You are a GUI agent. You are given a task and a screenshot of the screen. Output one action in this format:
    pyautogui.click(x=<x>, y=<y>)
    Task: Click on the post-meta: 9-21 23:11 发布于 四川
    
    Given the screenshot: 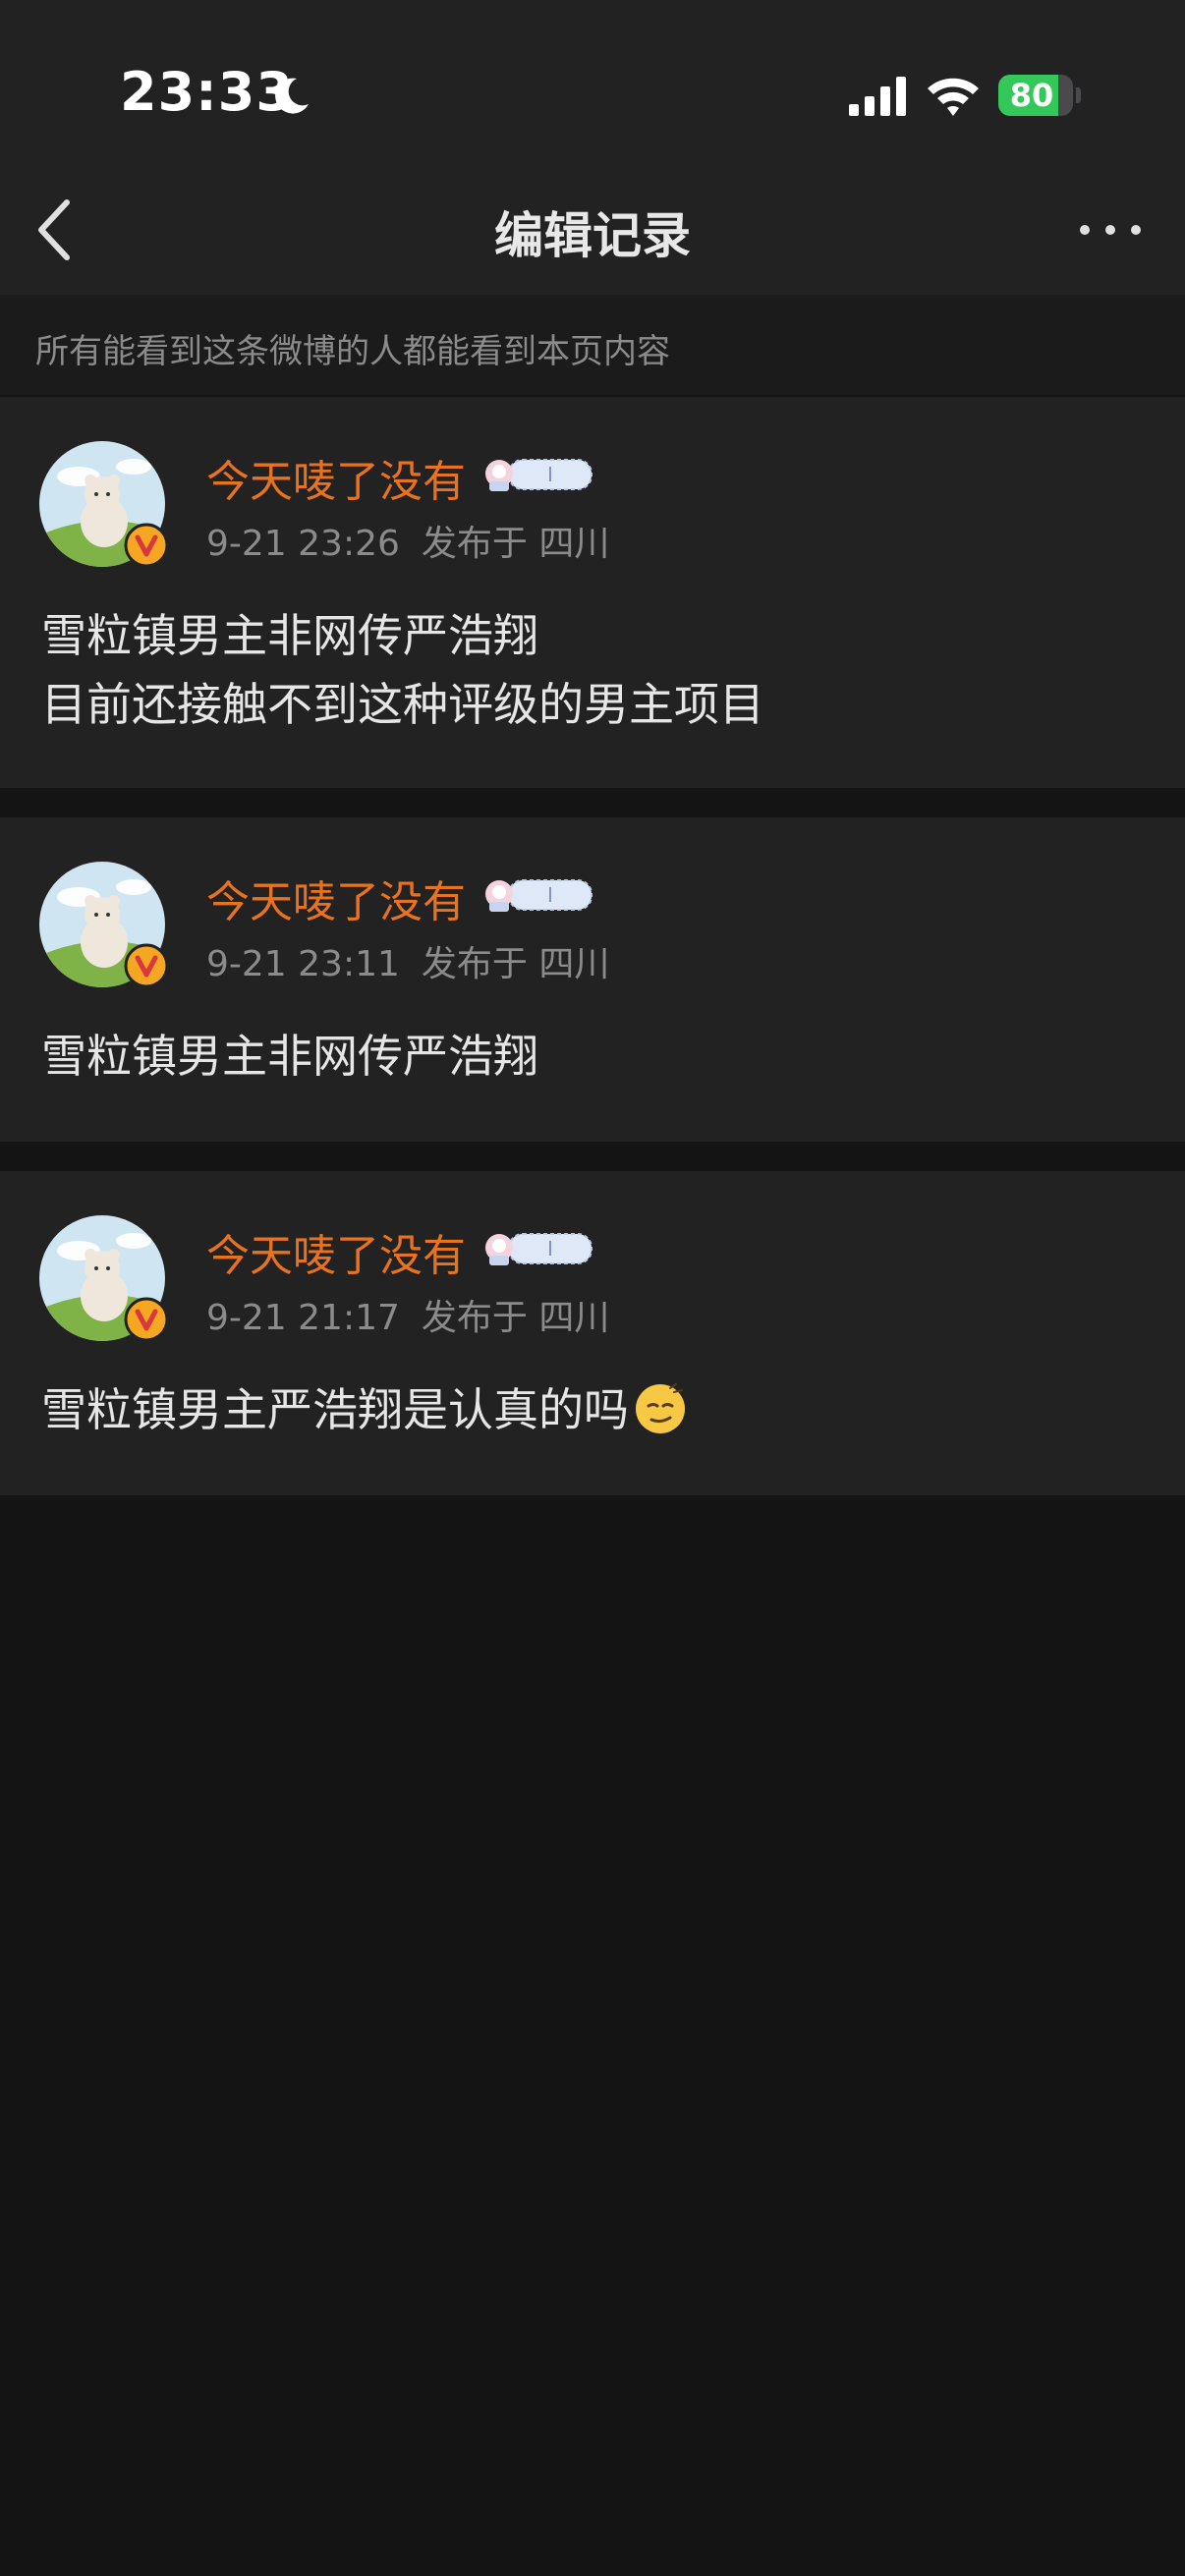 What is the action you would take?
    pyautogui.click(x=408, y=960)
    